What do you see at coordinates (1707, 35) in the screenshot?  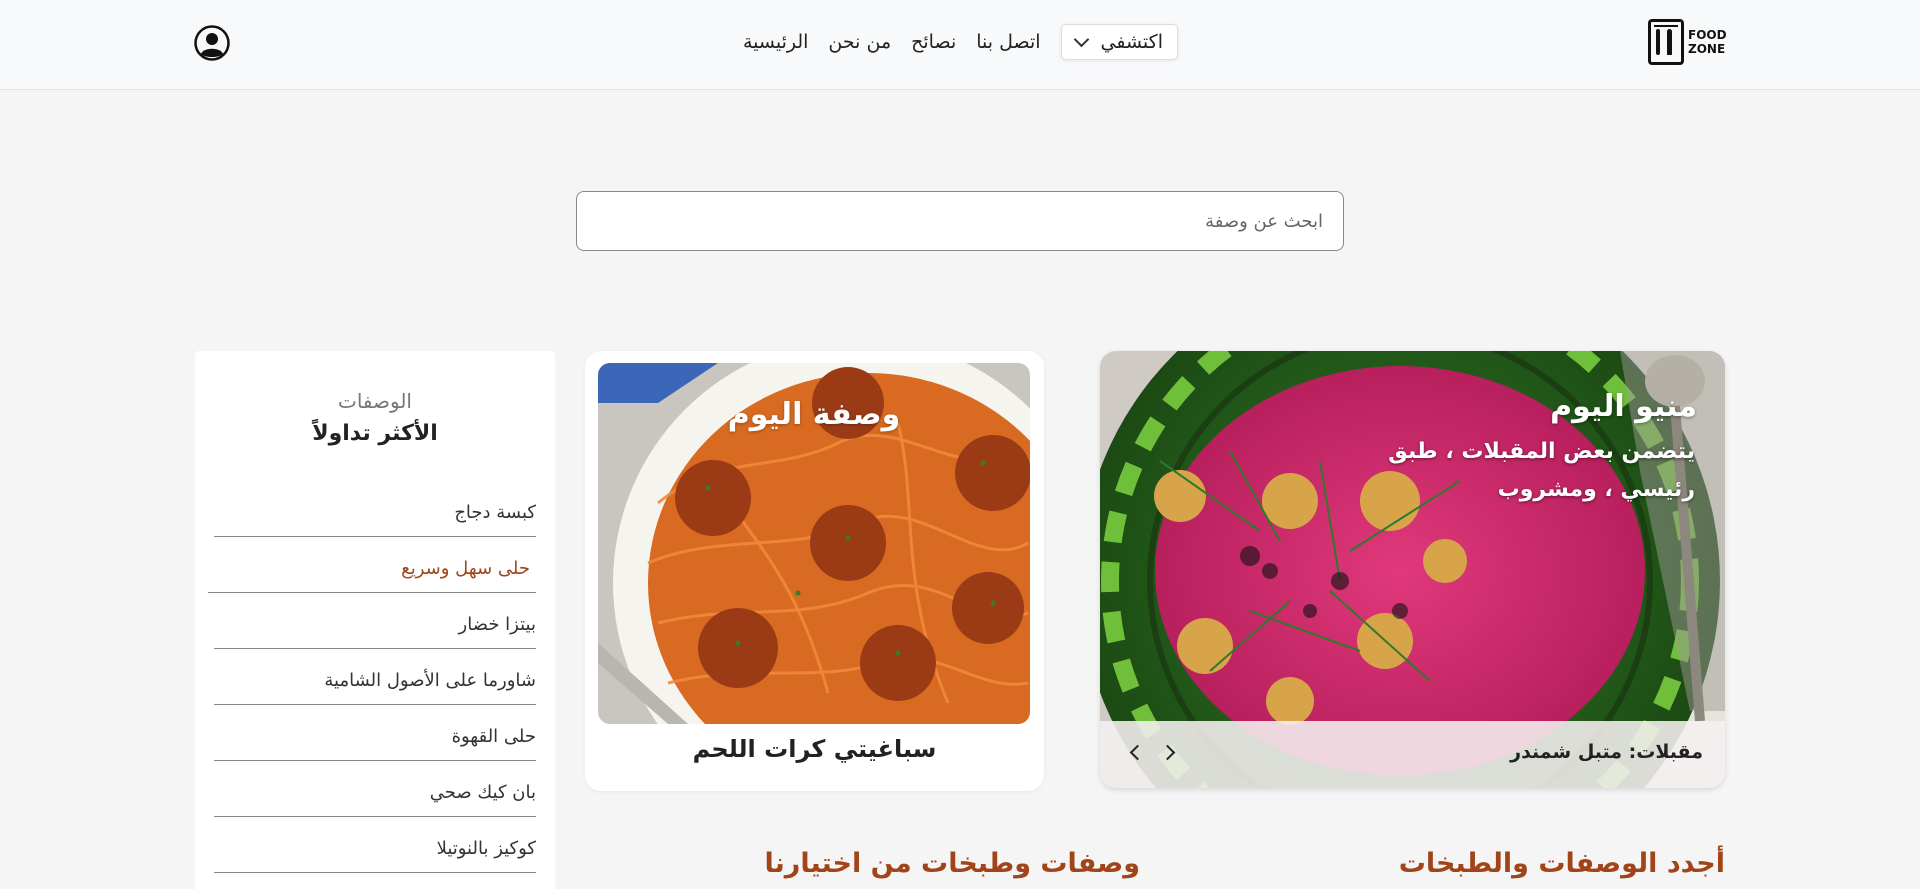 I see `logo-text-line-1: FOOD` at bounding box center [1707, 35].